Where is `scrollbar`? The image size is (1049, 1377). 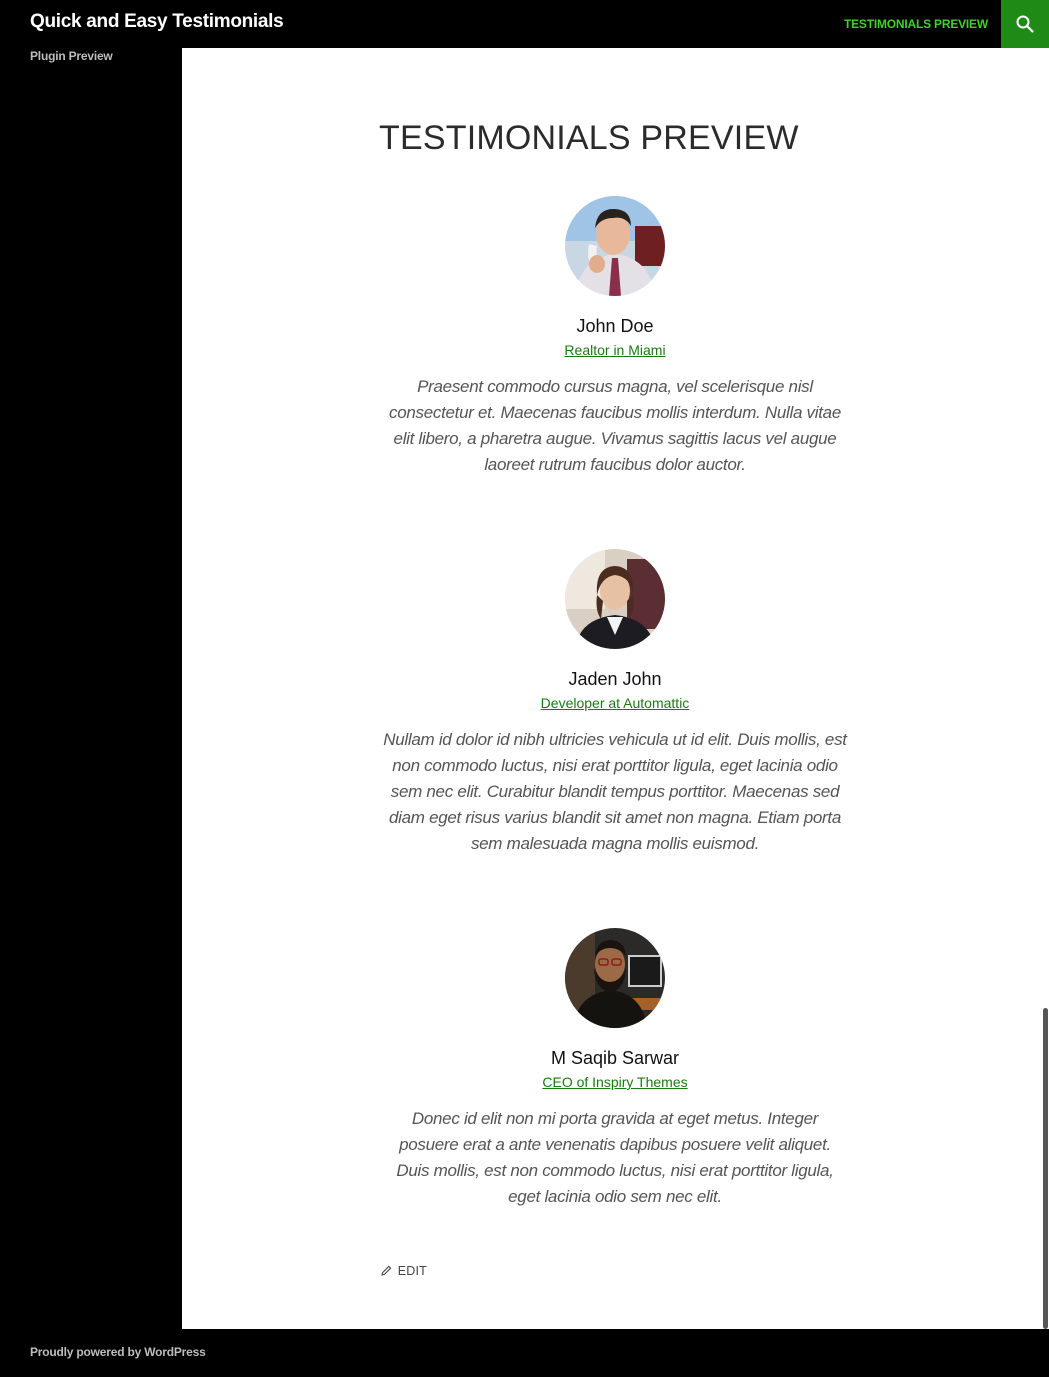 scrollbar is located at coordinates (1045, 688).